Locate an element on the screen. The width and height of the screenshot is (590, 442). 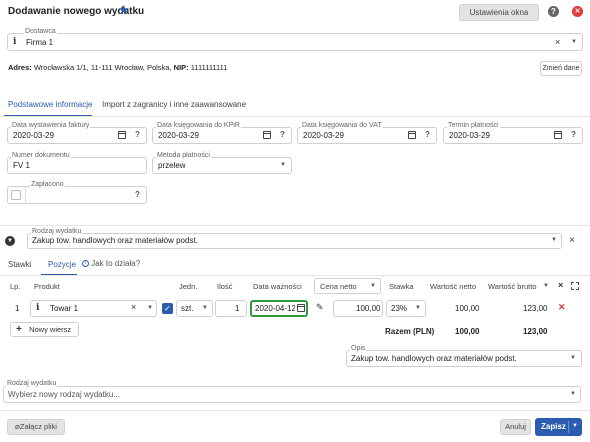
subtab-divider is located at coordinates (295, 275).